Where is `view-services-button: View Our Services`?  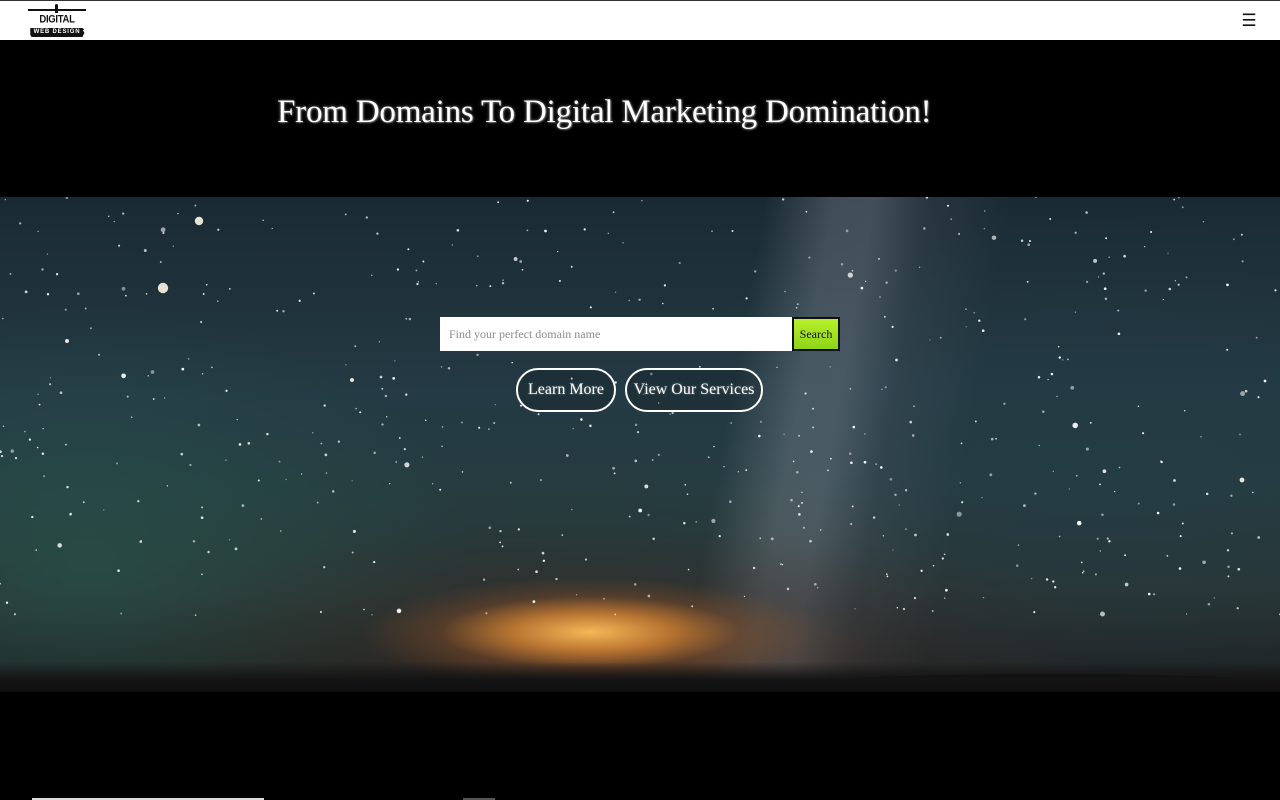
view-services-button: View Our Services is located at coordinates (694, 390).